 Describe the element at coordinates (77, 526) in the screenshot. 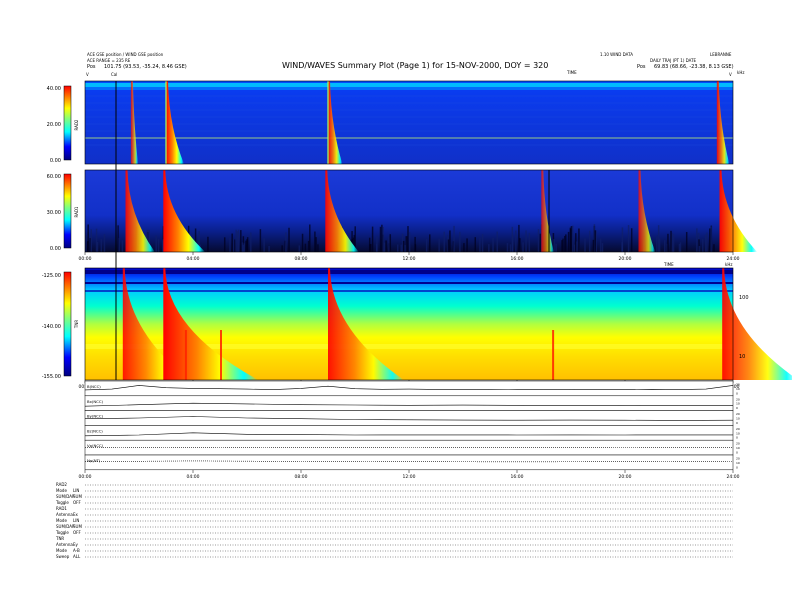

I see `footer-rad1-value: SUM` at that location.